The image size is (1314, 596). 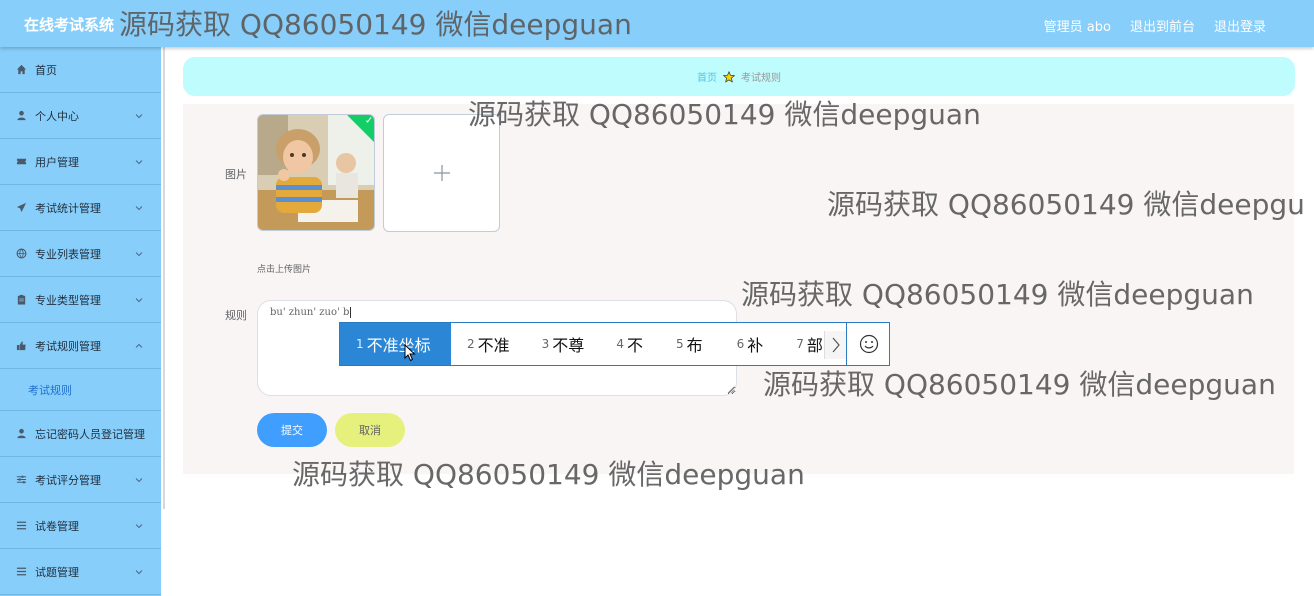 I want to click on candidate-number: 3, so click(x=545, y=344).